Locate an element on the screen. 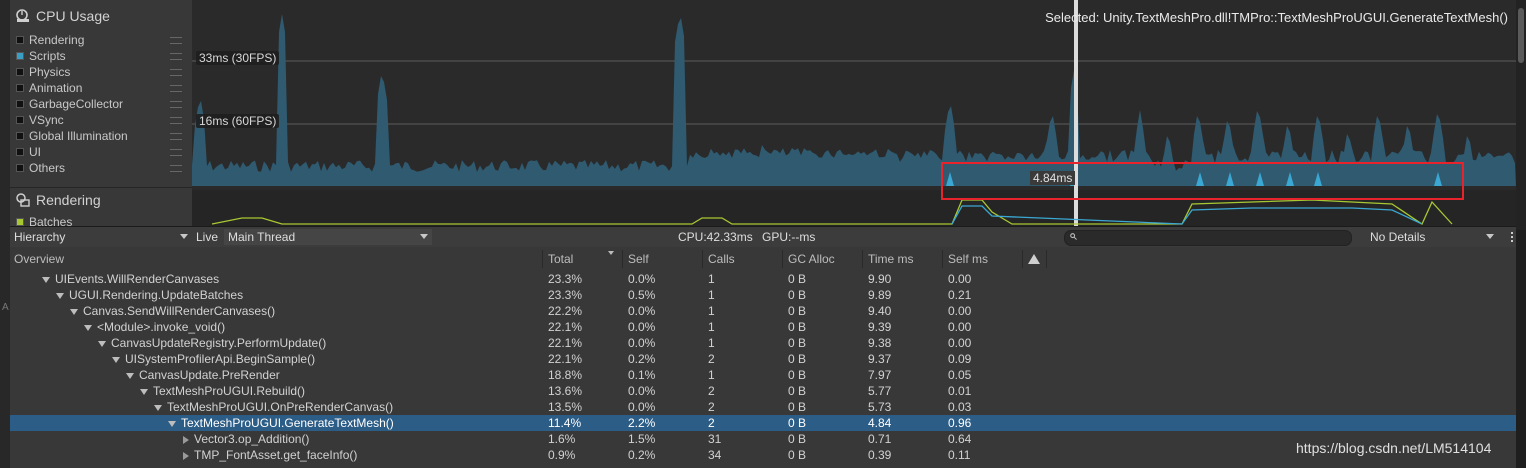 This screenshot has width=1526, height=468. legend-label: VSync is located at coordinates (46, 120).